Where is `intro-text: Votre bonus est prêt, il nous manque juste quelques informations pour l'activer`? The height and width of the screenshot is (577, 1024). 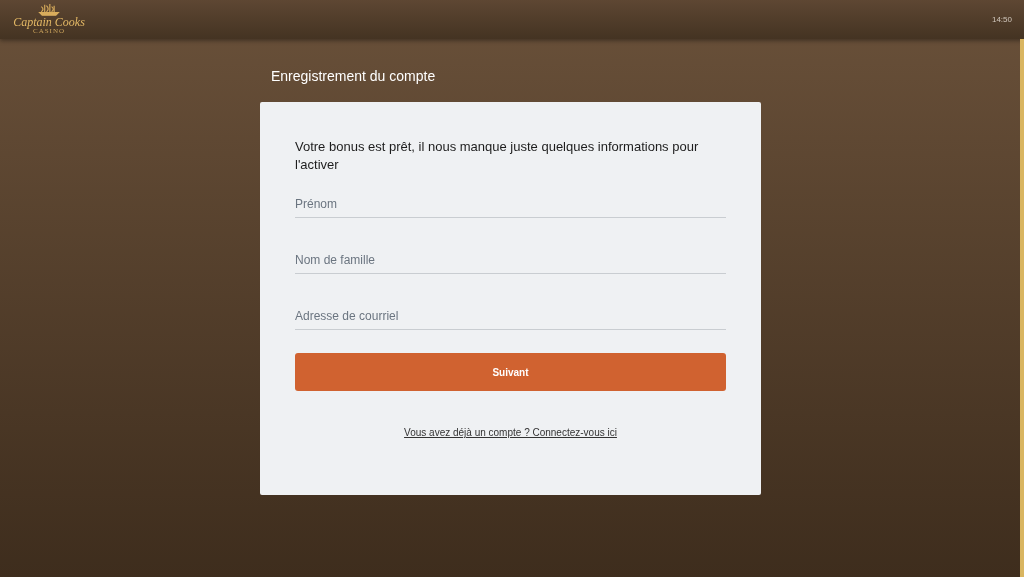 intro-text: Votre bonus est prêt, il nous manque juste quelques informations pour l'activer is located at coordinates (497, 156).